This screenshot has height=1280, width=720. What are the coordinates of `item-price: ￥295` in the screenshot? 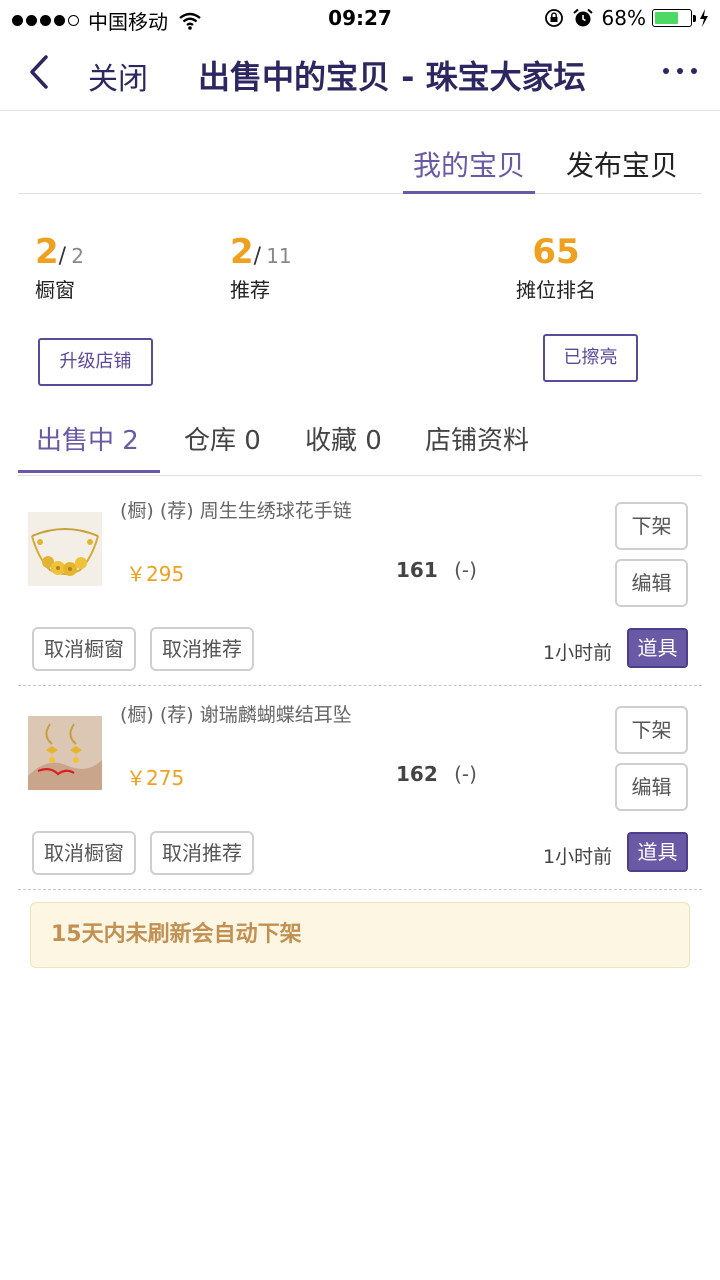 It's located at (155, 574).